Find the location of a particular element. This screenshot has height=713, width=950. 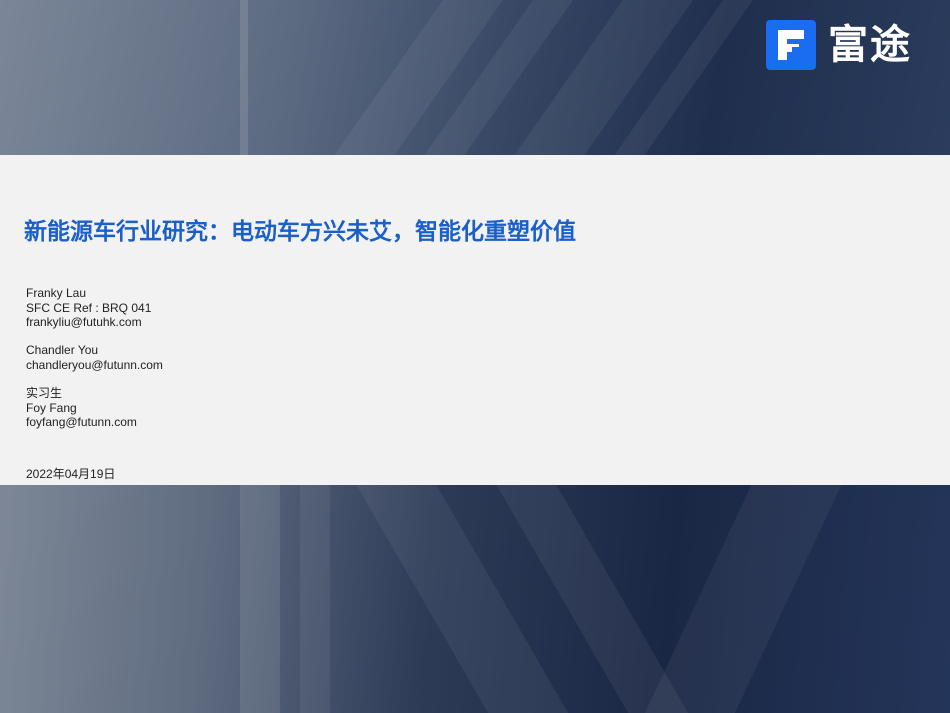

brand-name: 富途 is located at coordinates (870, 45).